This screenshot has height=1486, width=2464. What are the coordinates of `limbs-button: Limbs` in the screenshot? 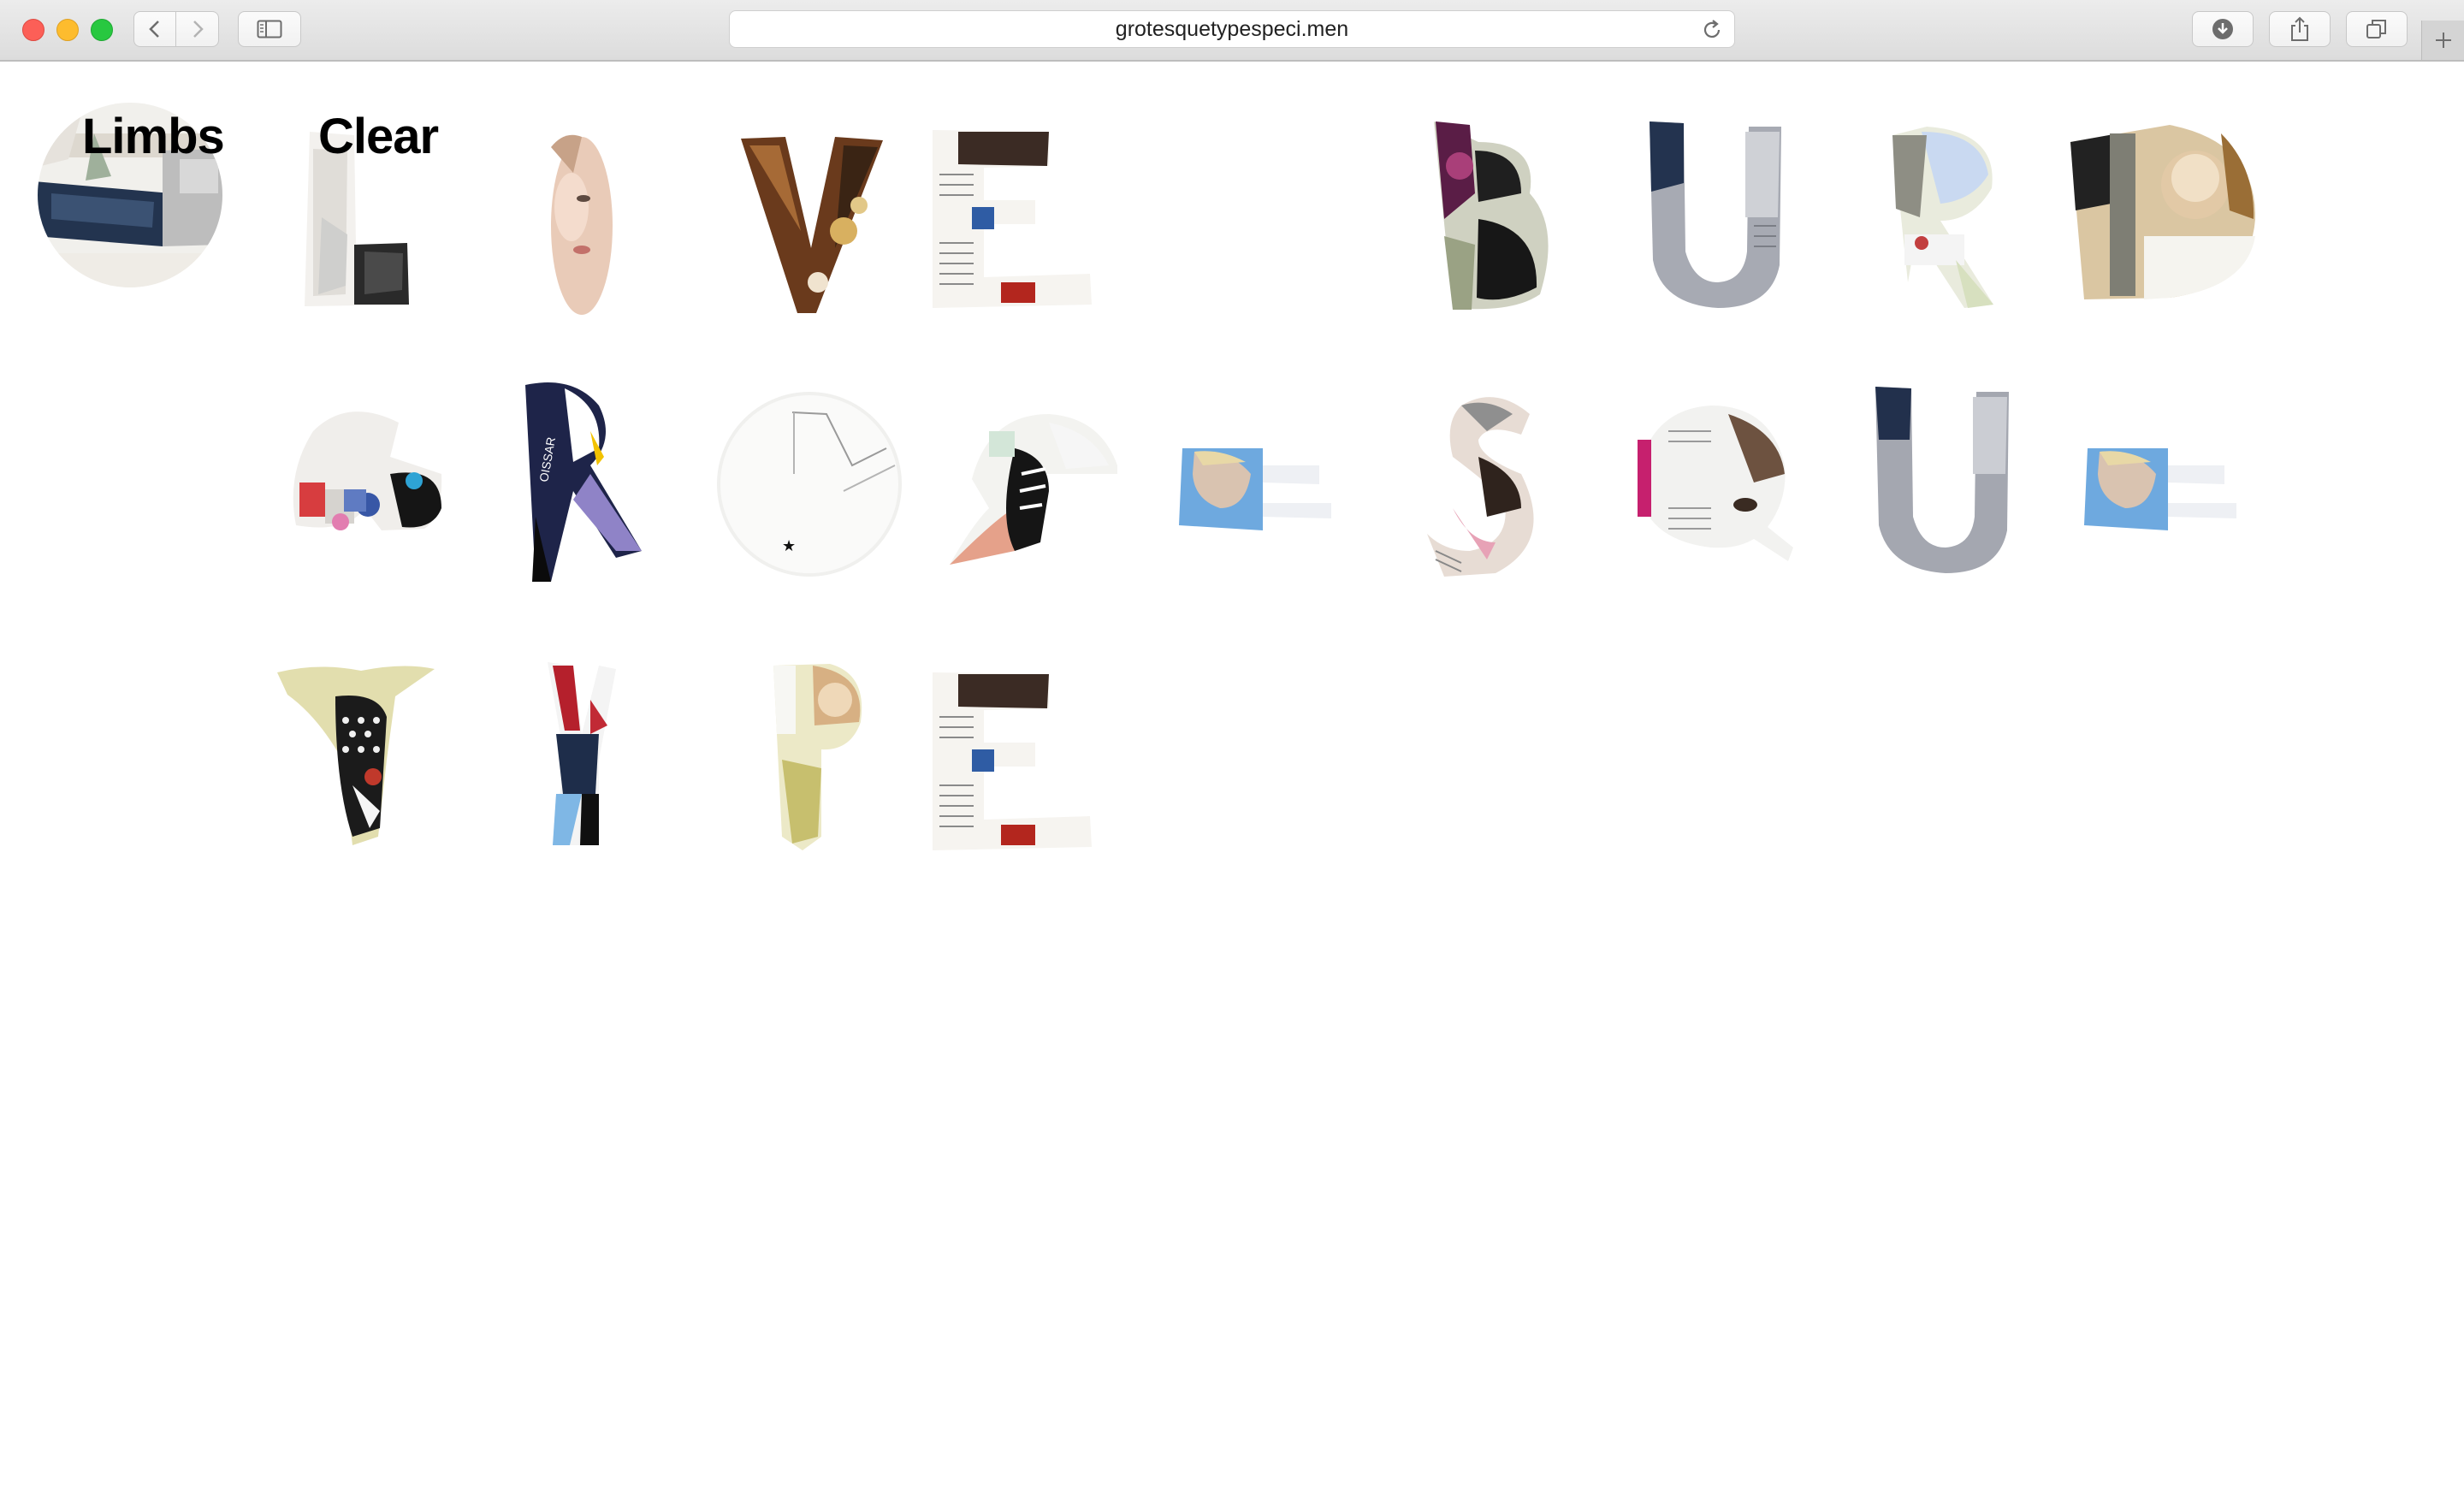 It's located at (153, 136).